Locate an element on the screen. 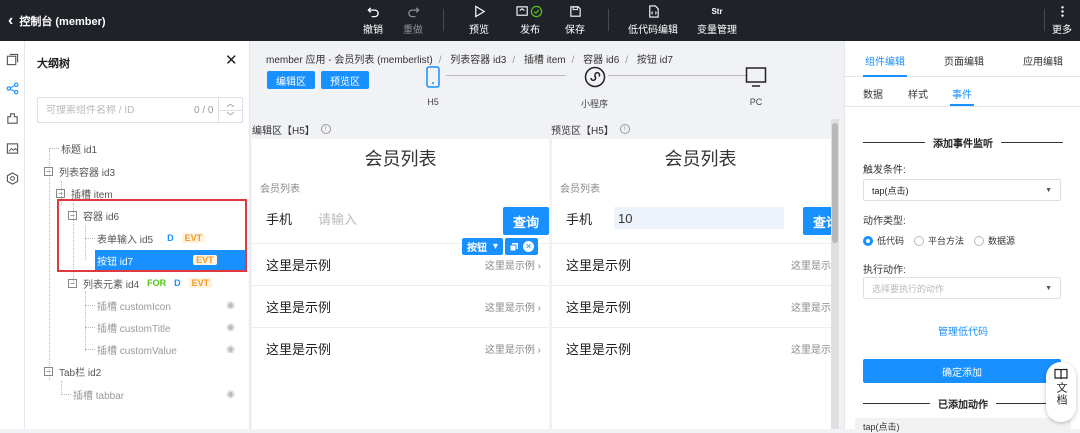 The height and width of the screenshot is (433, 1080). chevron-up-icon: ︿ is located at coordinates (230, 104).